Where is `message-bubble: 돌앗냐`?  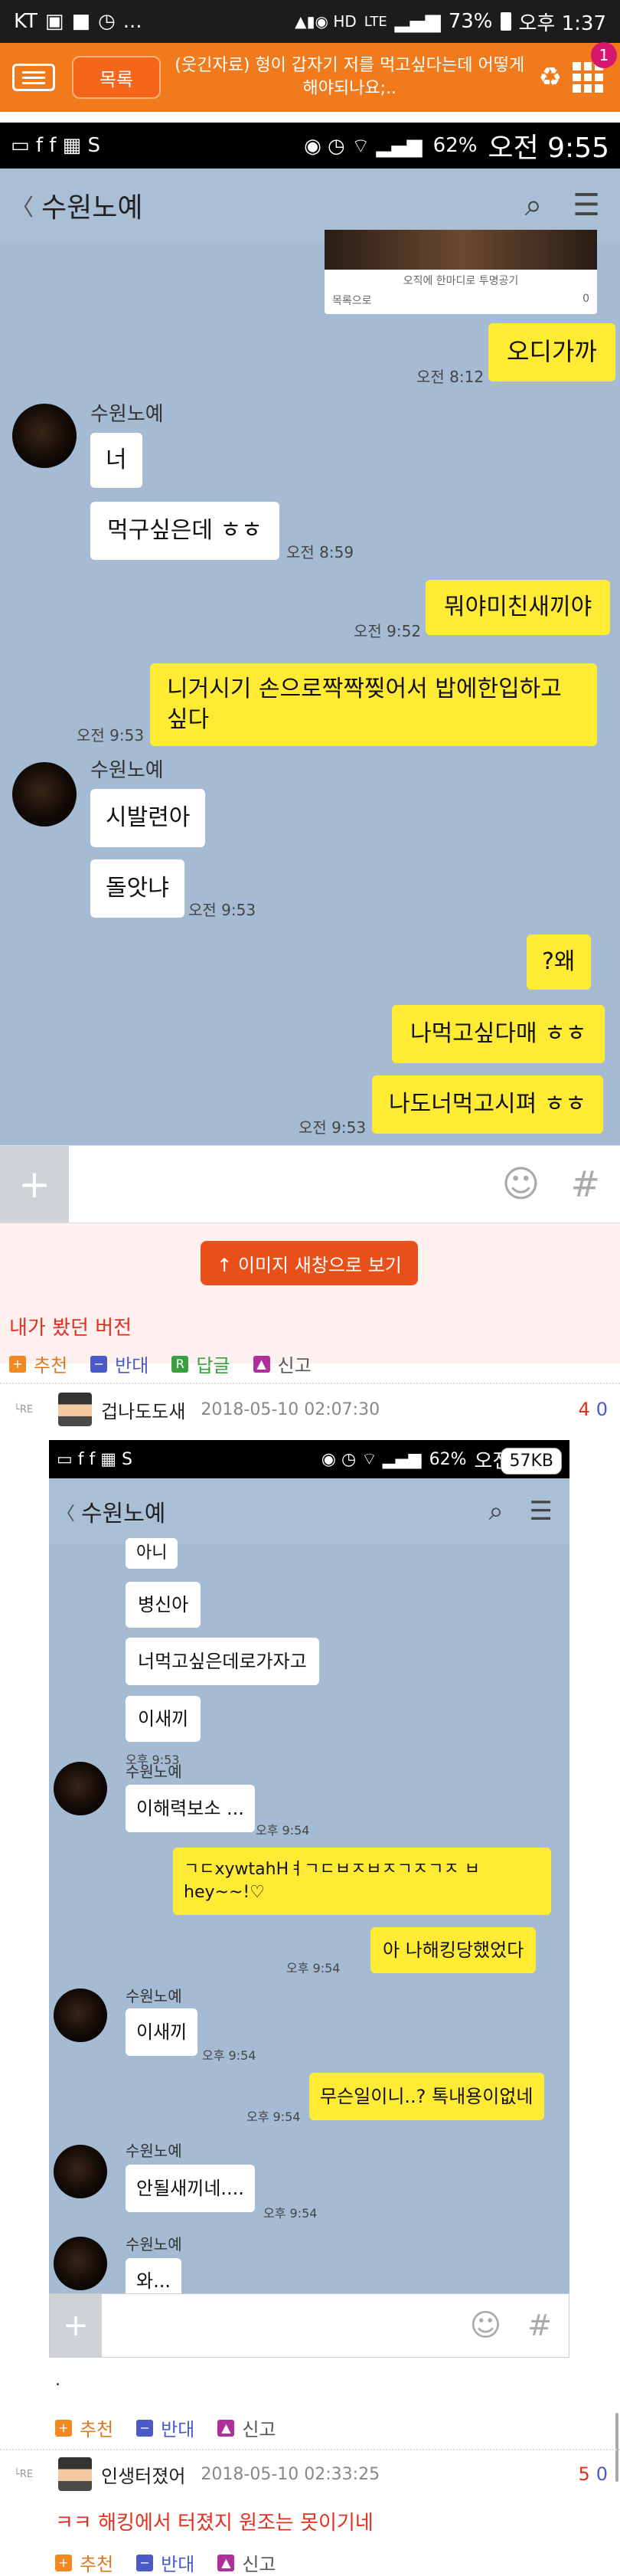 message-bubble: 돌앗냐 is located at coordinates (137, 888).